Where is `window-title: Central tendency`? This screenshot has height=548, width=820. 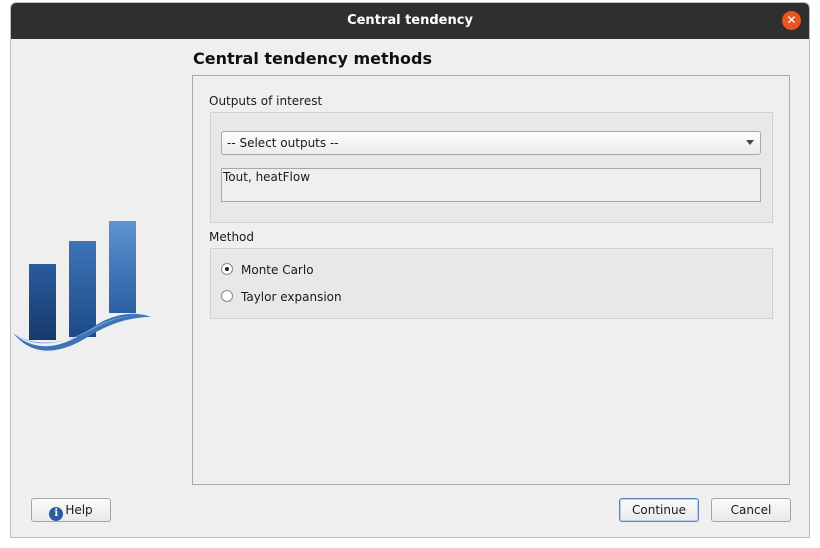
window-title: Central tendency is located at coordinates (410, 20).